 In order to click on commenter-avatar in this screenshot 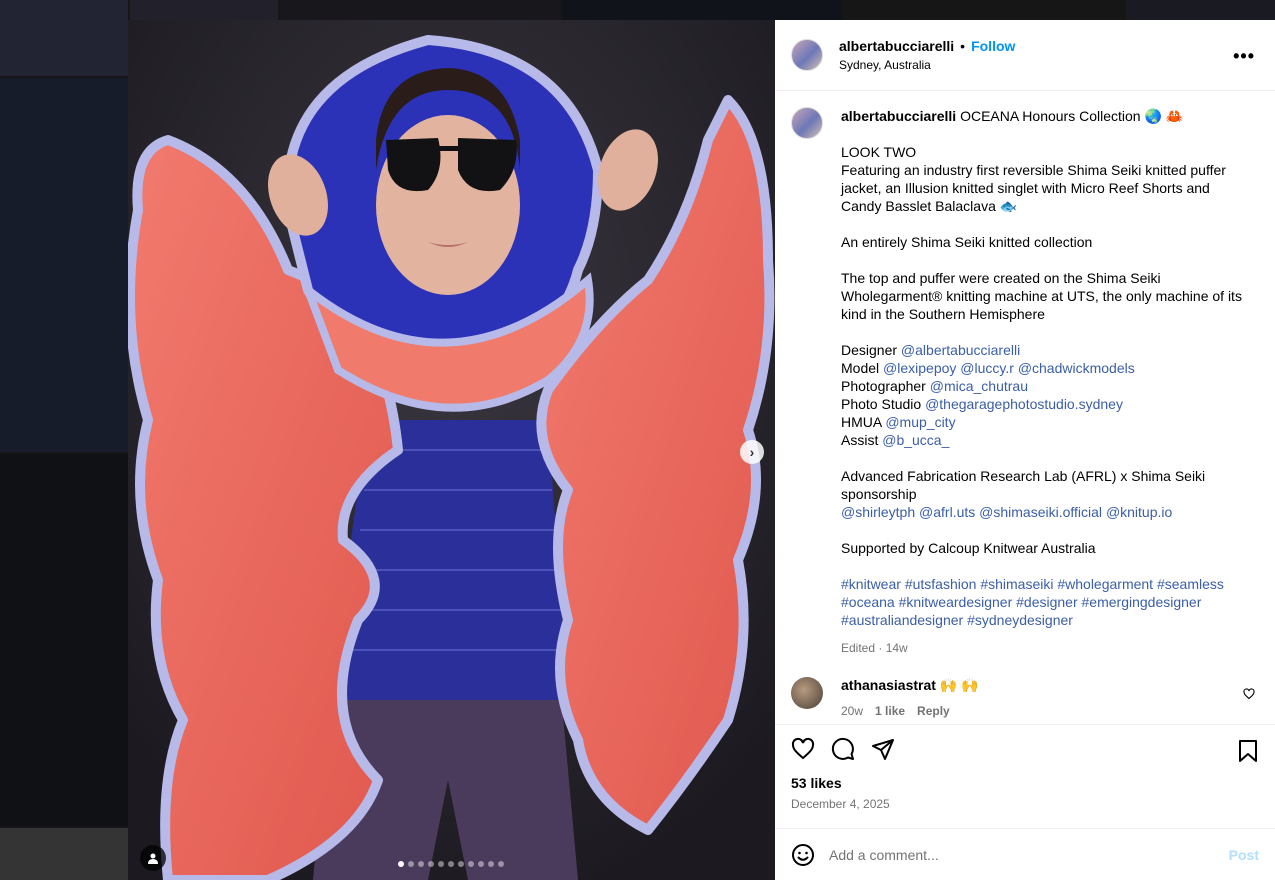, I will do `click(807, 693)`.